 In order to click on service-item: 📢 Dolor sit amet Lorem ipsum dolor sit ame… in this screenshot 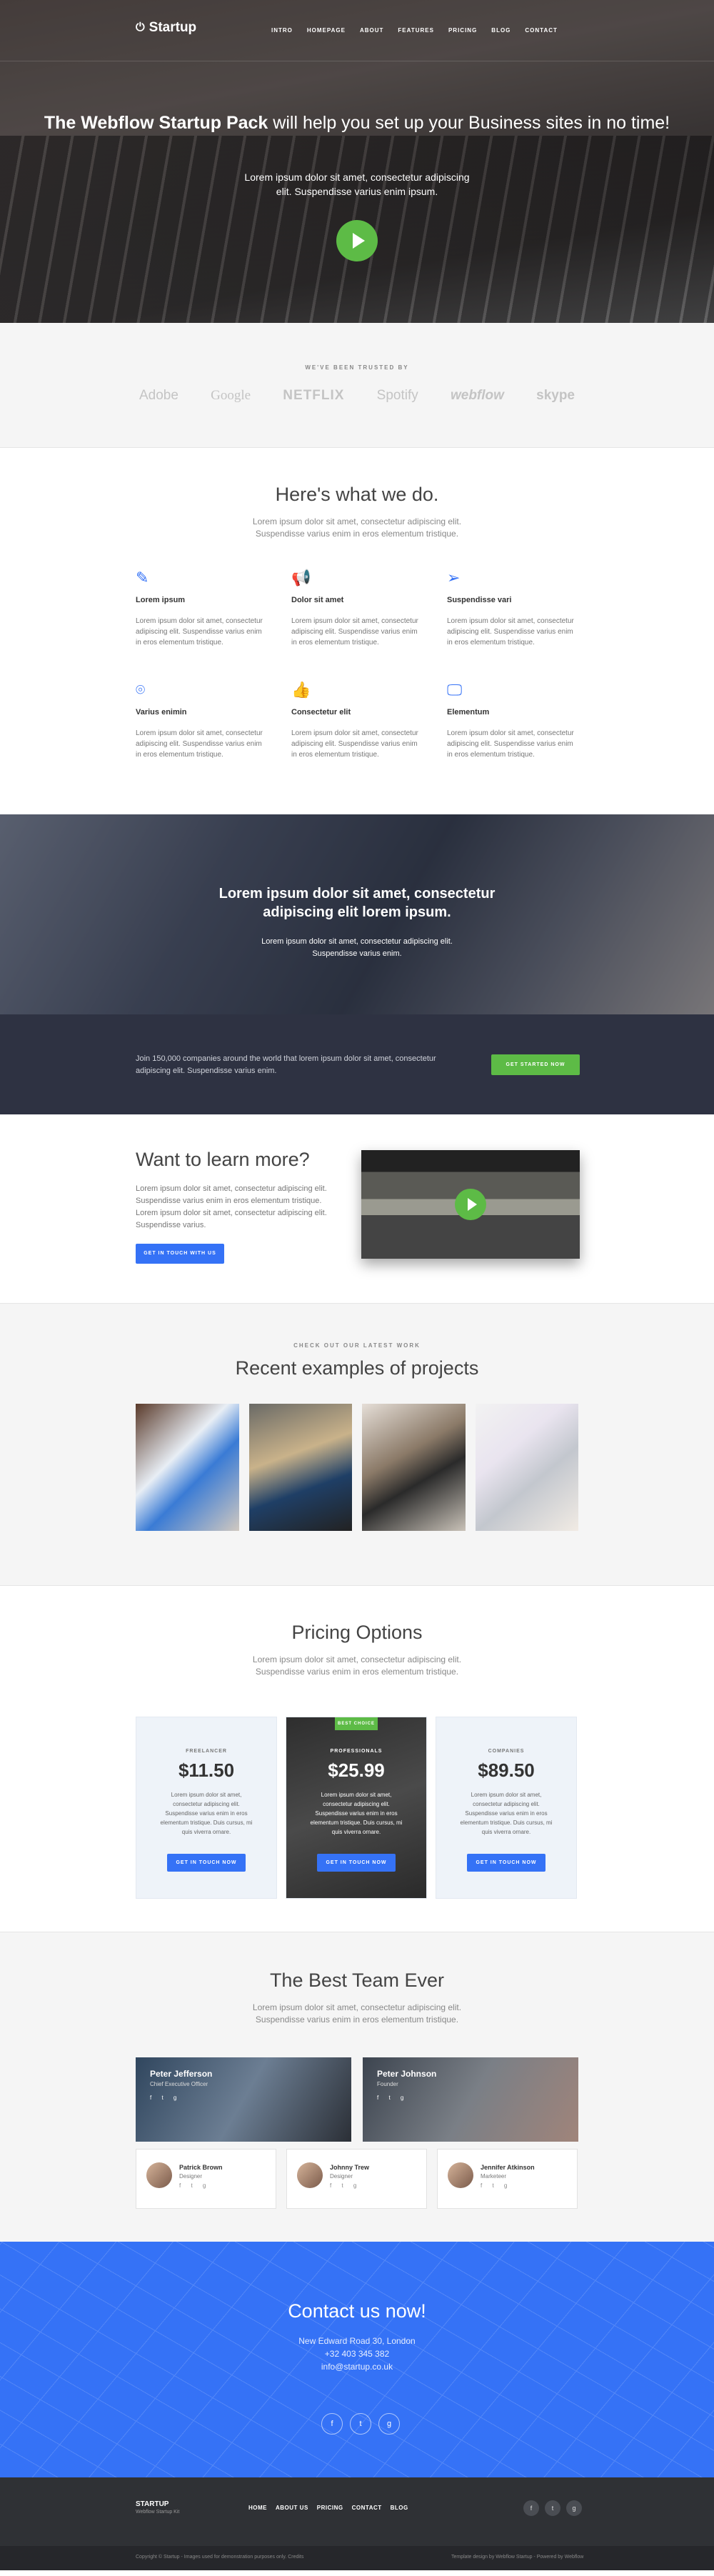, I will do `click(357, 608)`.